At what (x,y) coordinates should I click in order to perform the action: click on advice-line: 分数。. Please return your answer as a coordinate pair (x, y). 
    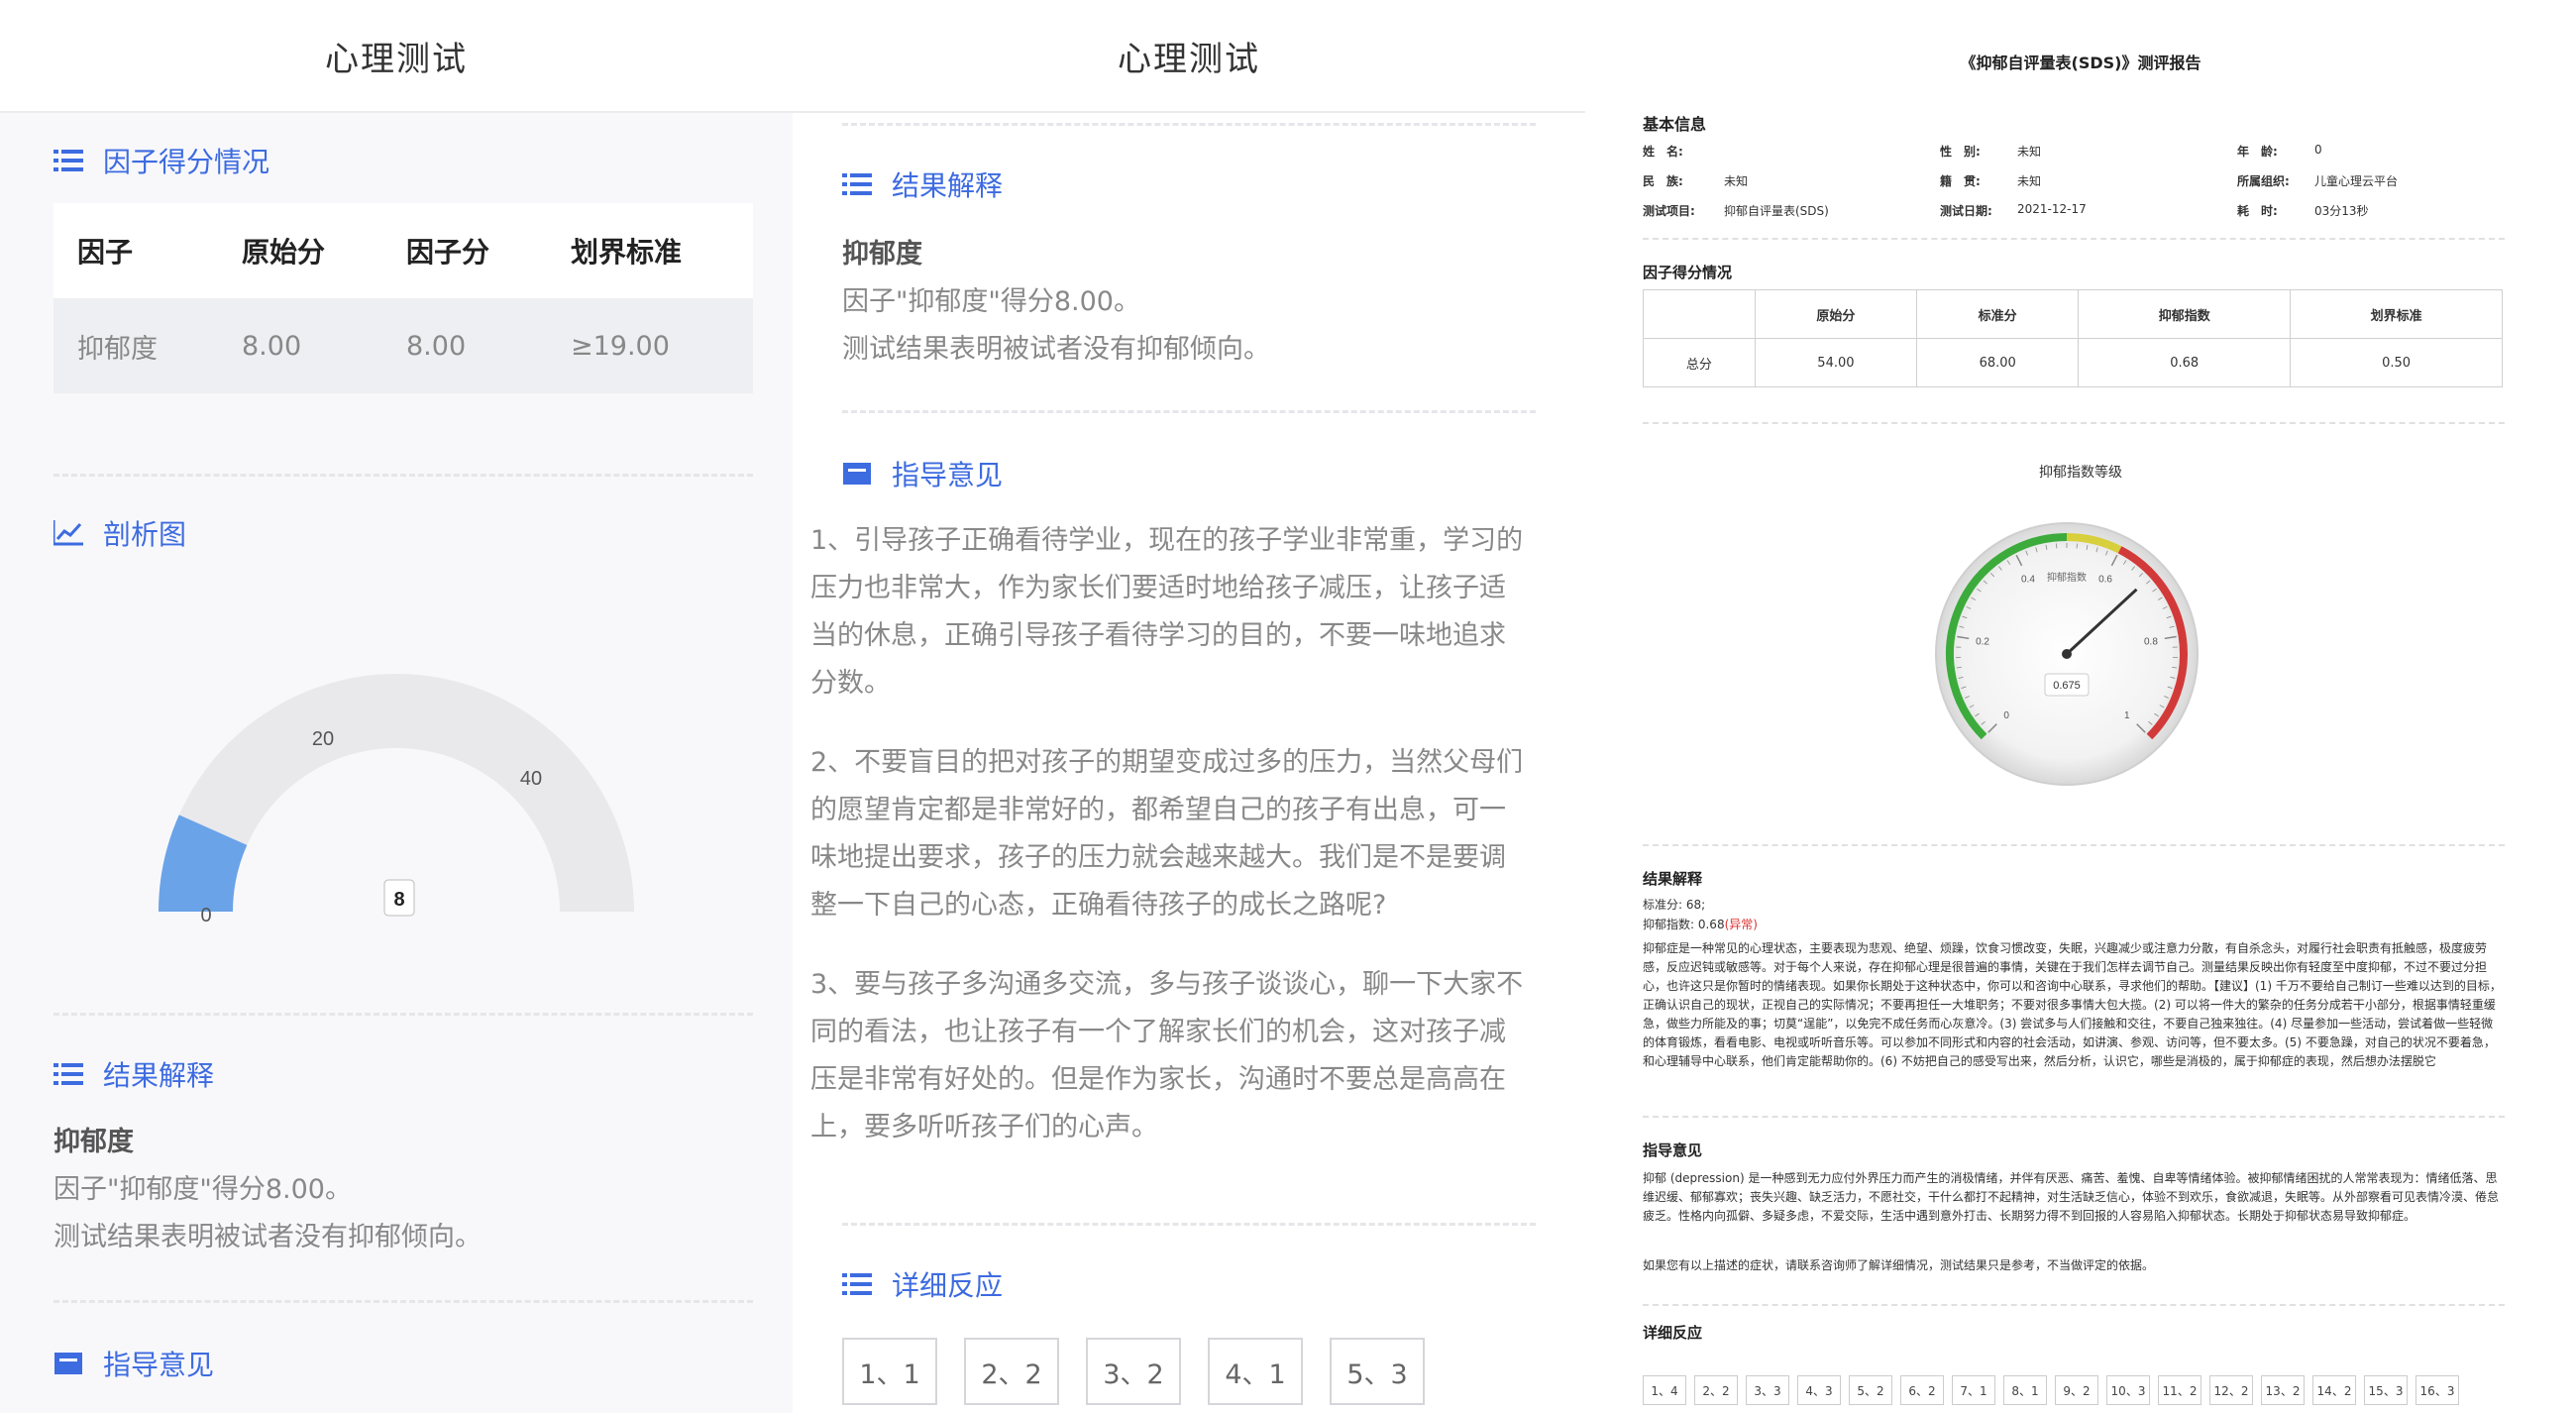
    Looking at the image, I should click on (851, 683).